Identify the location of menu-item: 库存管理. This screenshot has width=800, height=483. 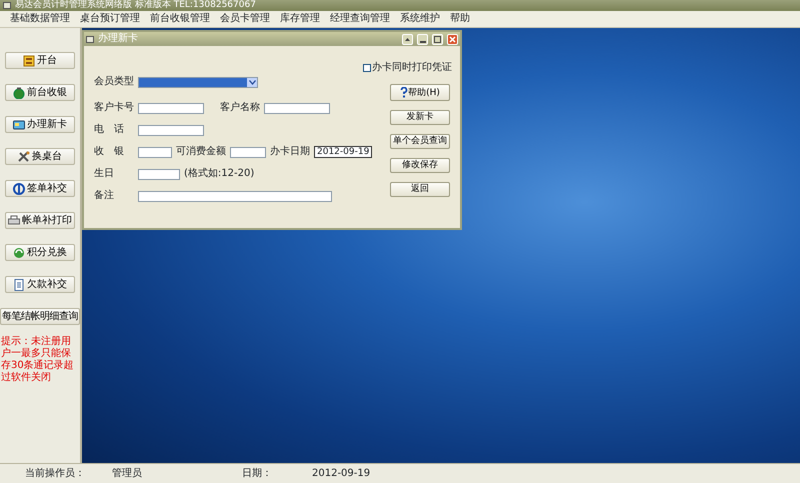
(300, 19).